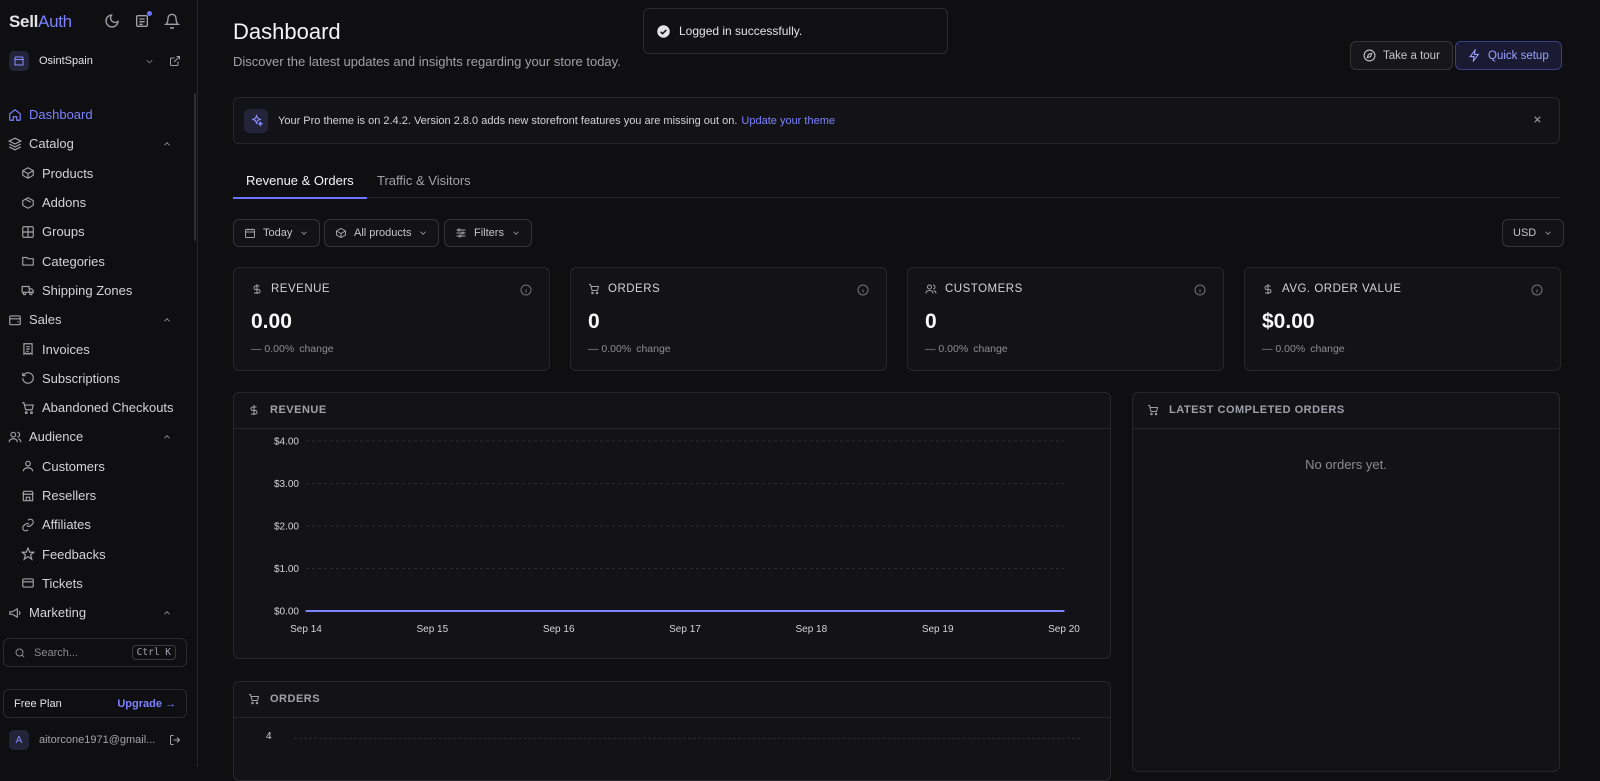  I want to click on sidebar-section-sales: Sales, so click(96, 319).